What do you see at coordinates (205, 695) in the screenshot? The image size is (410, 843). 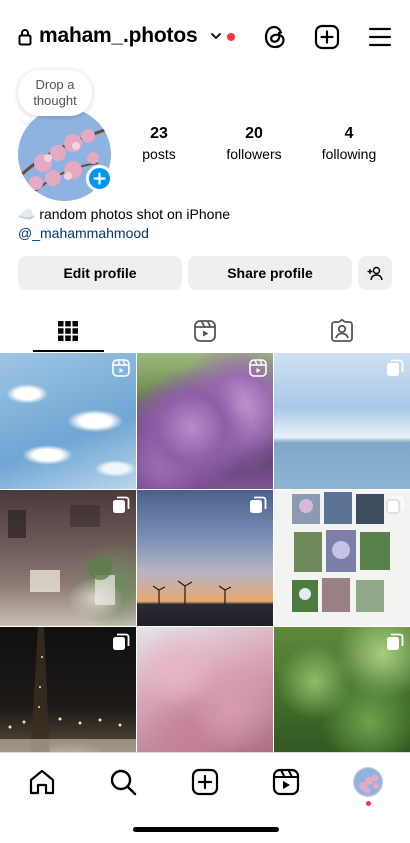 I see `post-tile-pink-blossom` at bounding box center [205, 695].